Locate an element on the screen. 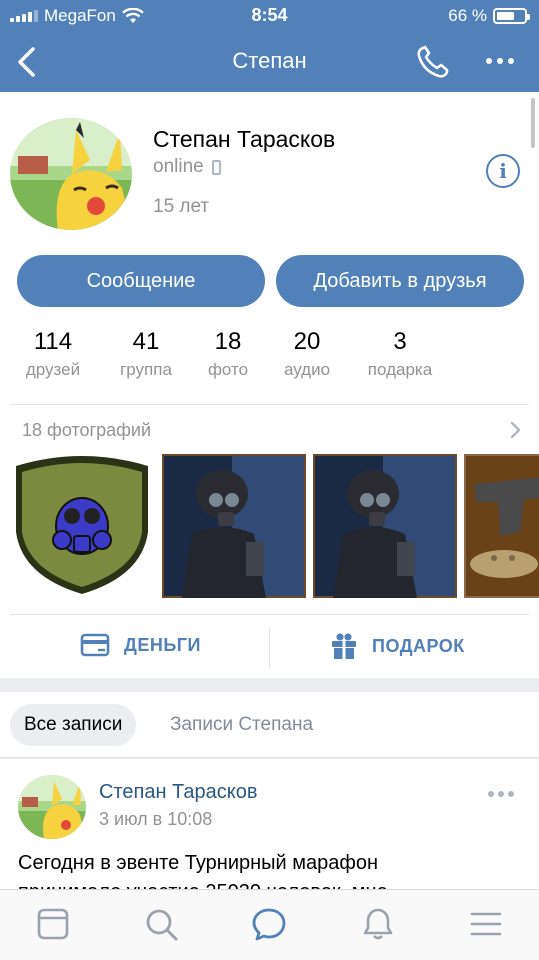  online-text: online is located at coordinates (178, 166).